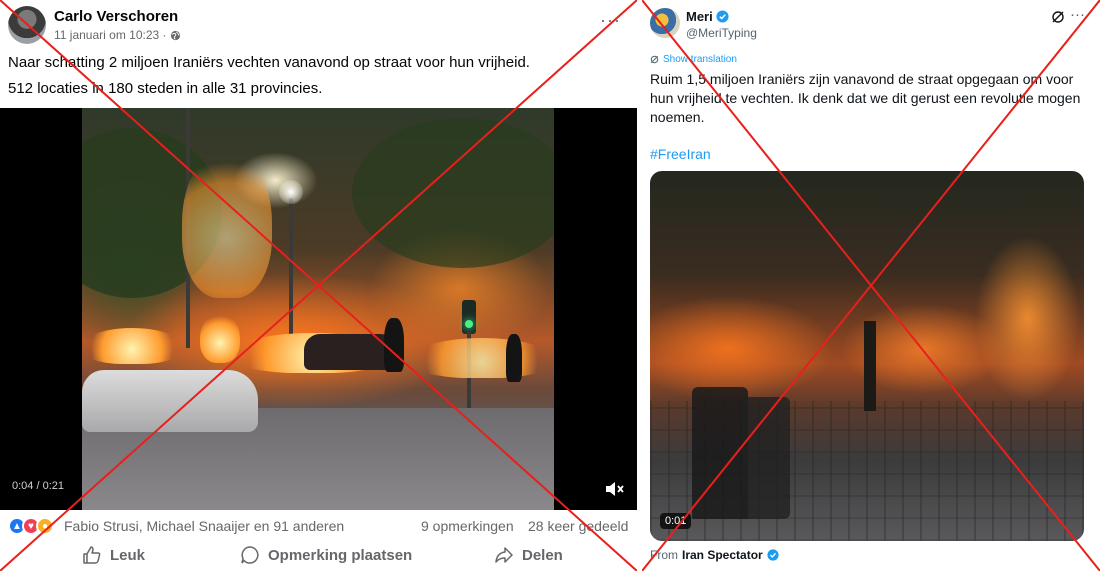 Image resolution: width=1100 pixels, height=571 pixels. I want to click on comment-button: Opmerking plaatsen, so click(326, 555).